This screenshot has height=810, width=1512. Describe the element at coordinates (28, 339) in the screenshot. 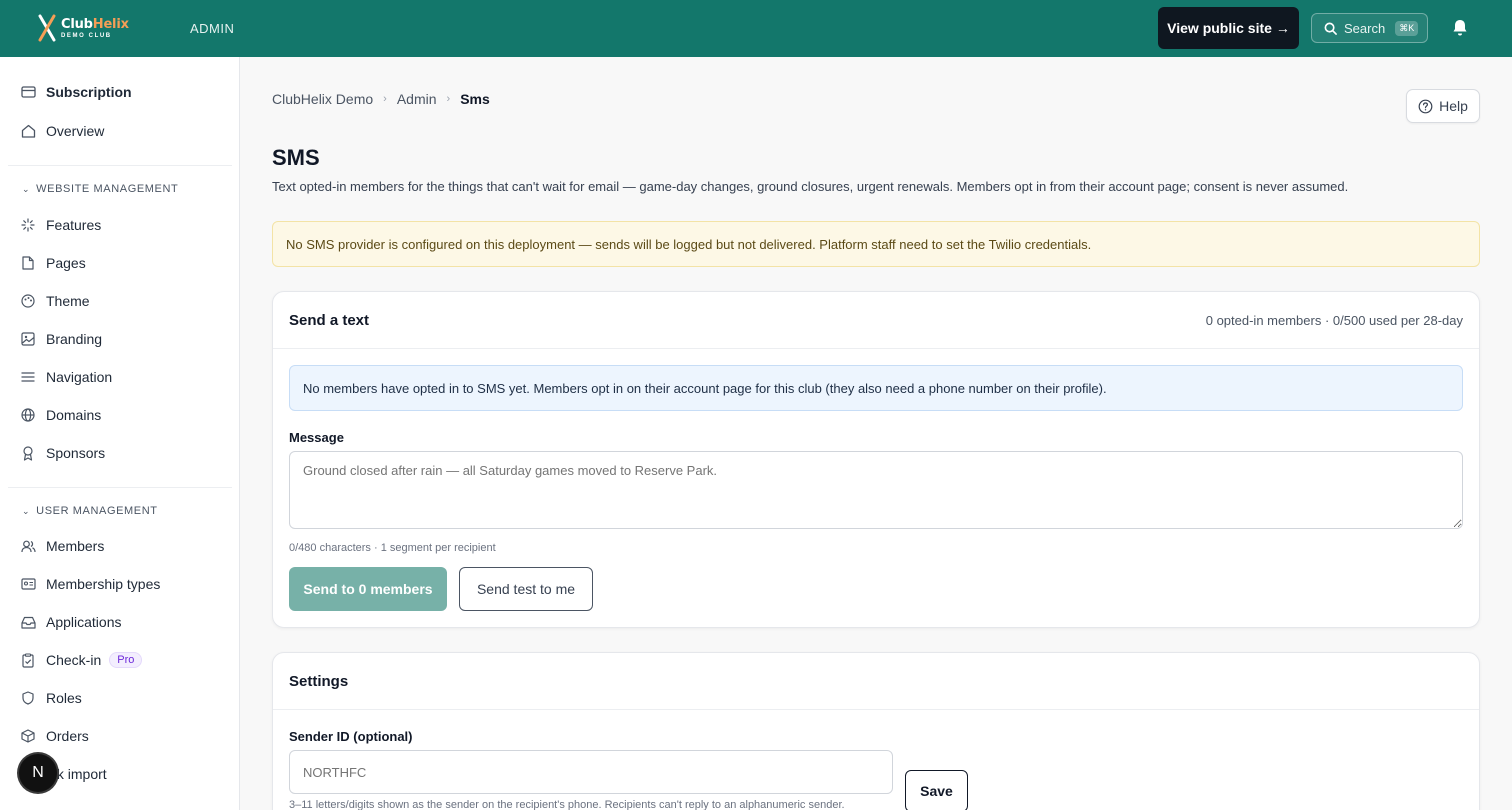

I see `image-icon` at that location.